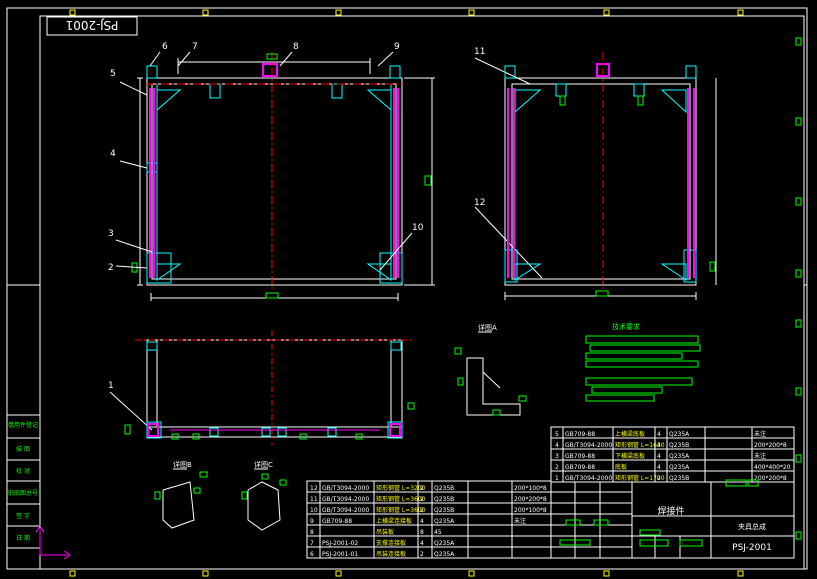  Describe the element at coordinates (340, 543) in the screenshot. I see `bom-bottom-code: PSJ-2001-02` at that location.